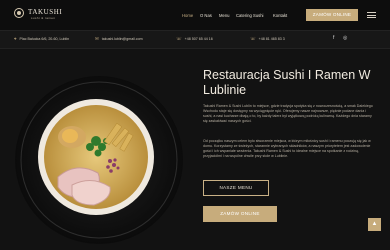 The image size is (390, 250). Describe the element at coordinates (45, 12) in the screenshot. I see `logo-name: TAKUSHI` at that location.